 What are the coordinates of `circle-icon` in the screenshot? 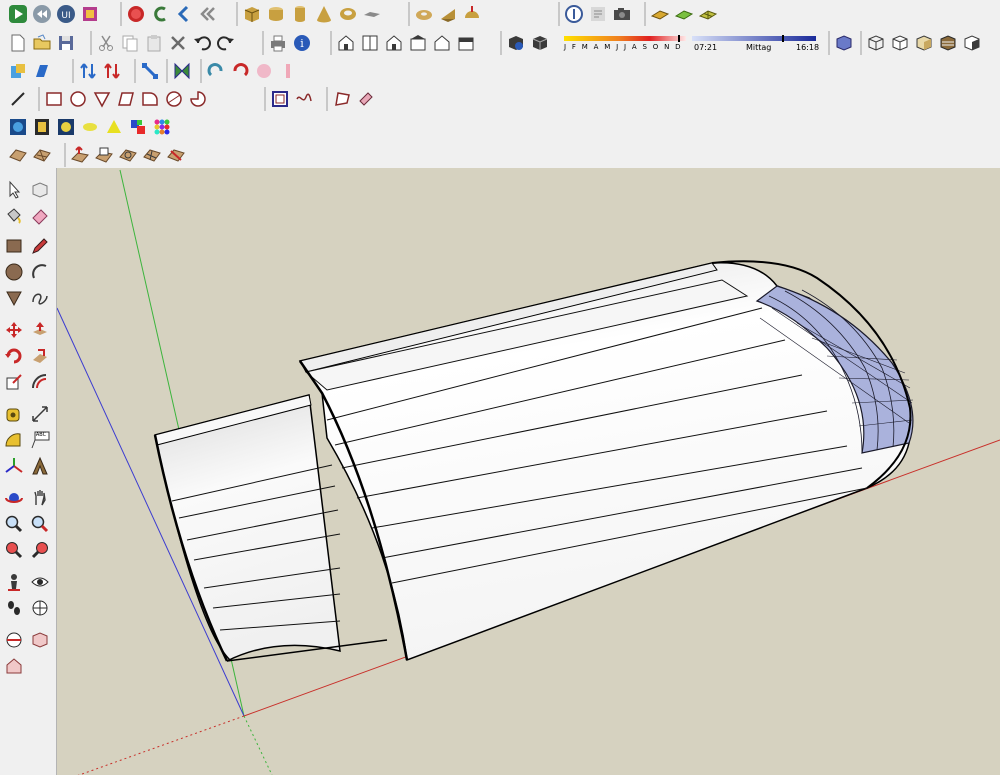 It's located at (78, 99).